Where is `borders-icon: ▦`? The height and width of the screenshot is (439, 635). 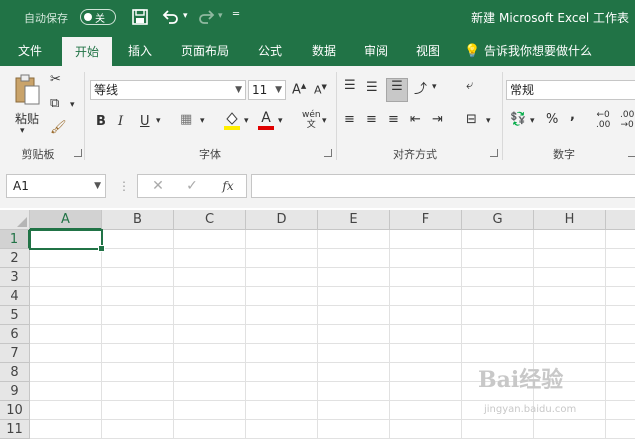 borders-icon: ▦ is located at coordinates (186, 119).